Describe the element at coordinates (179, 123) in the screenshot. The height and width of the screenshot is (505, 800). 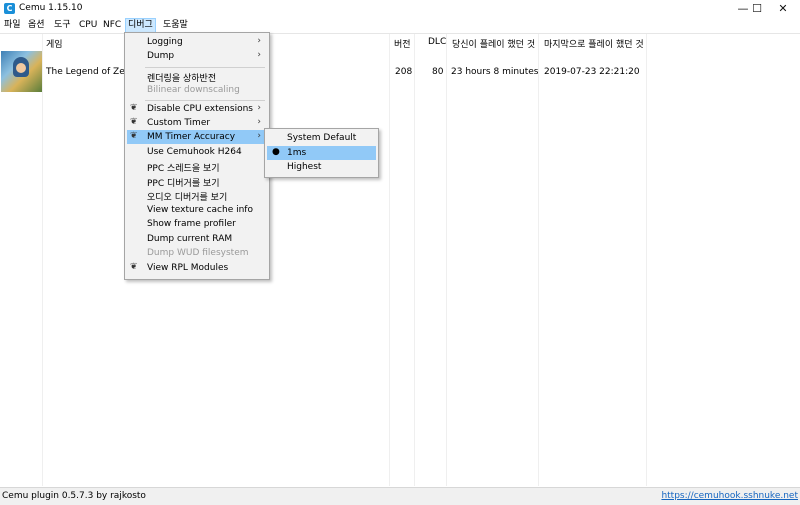
I see `menu-label: Custom Timer` at that location.